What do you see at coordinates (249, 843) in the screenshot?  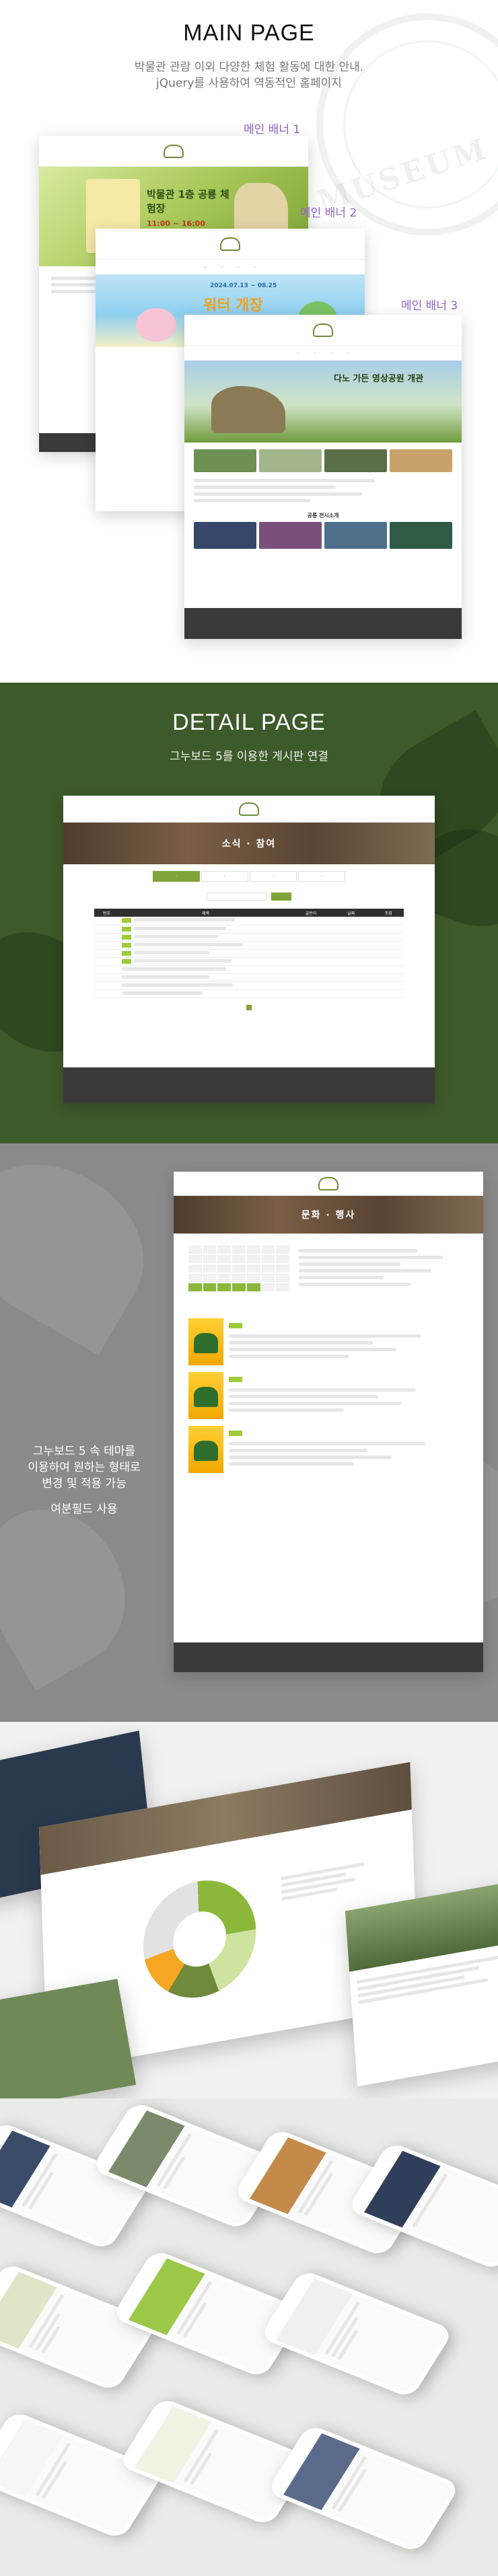 I see `hero-strip: 소식 · 참여` at bounding box center [249, 843].